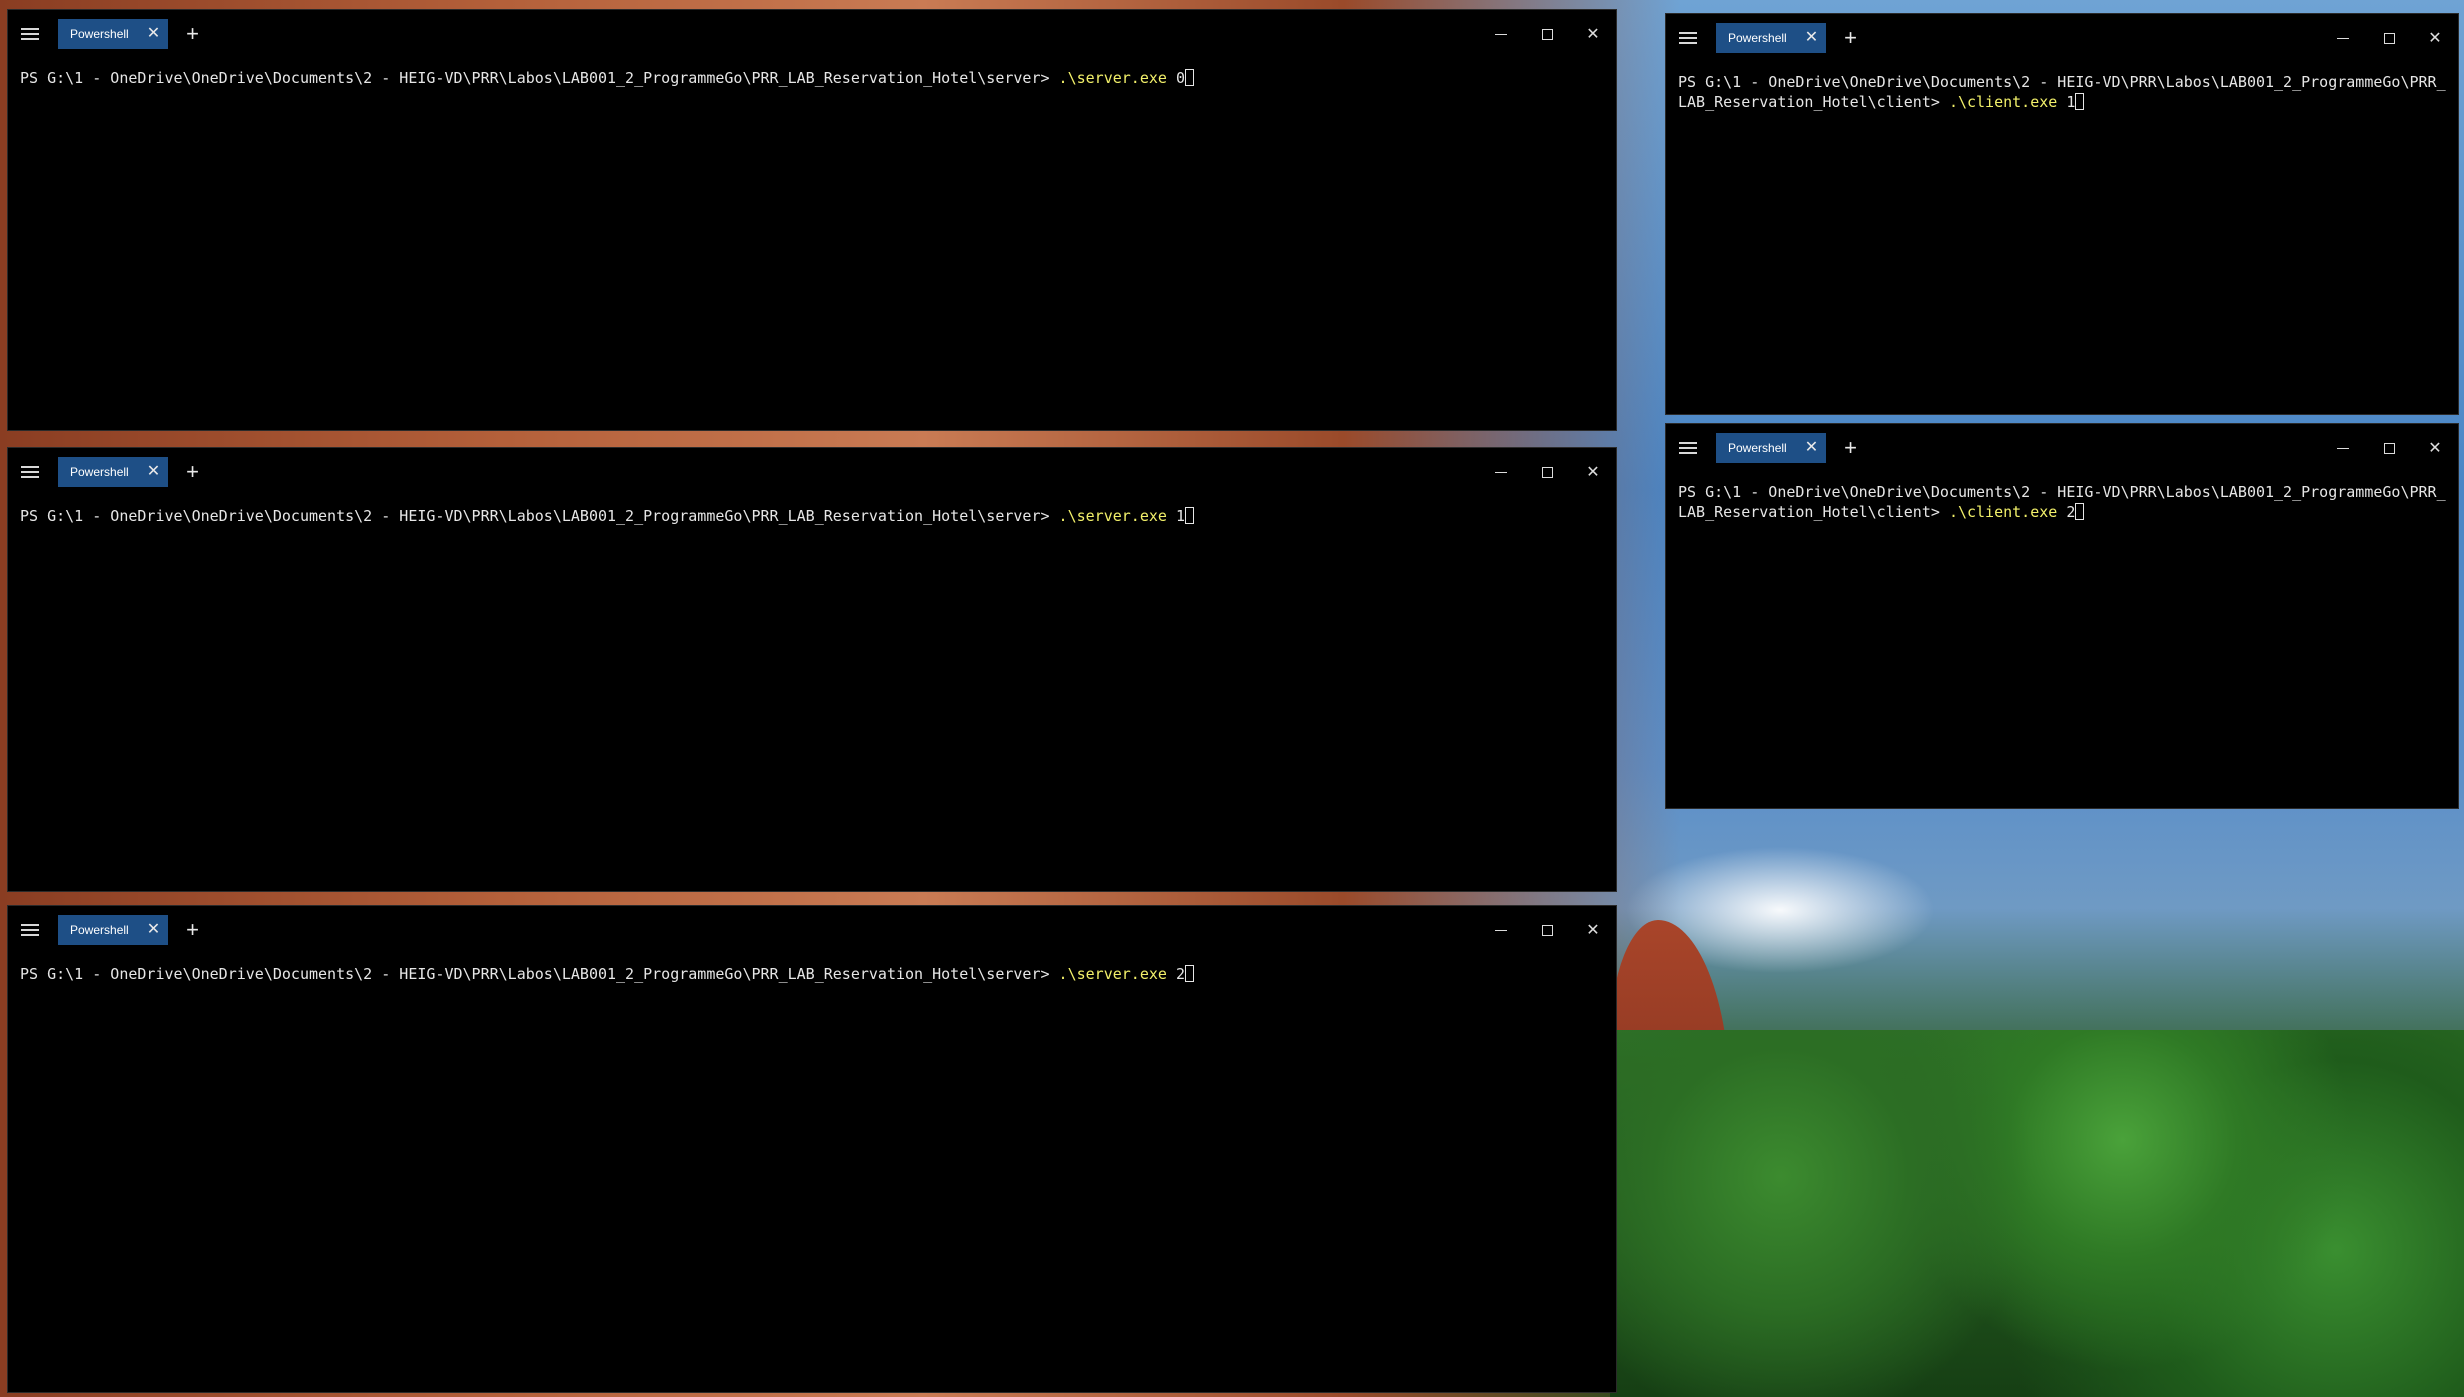 Image resolution: width=2464 pixels, height=1397 pixels. Describe the element at coordinates (1175, 78) in the screenshot. I see `command-argument: 0` at that location.